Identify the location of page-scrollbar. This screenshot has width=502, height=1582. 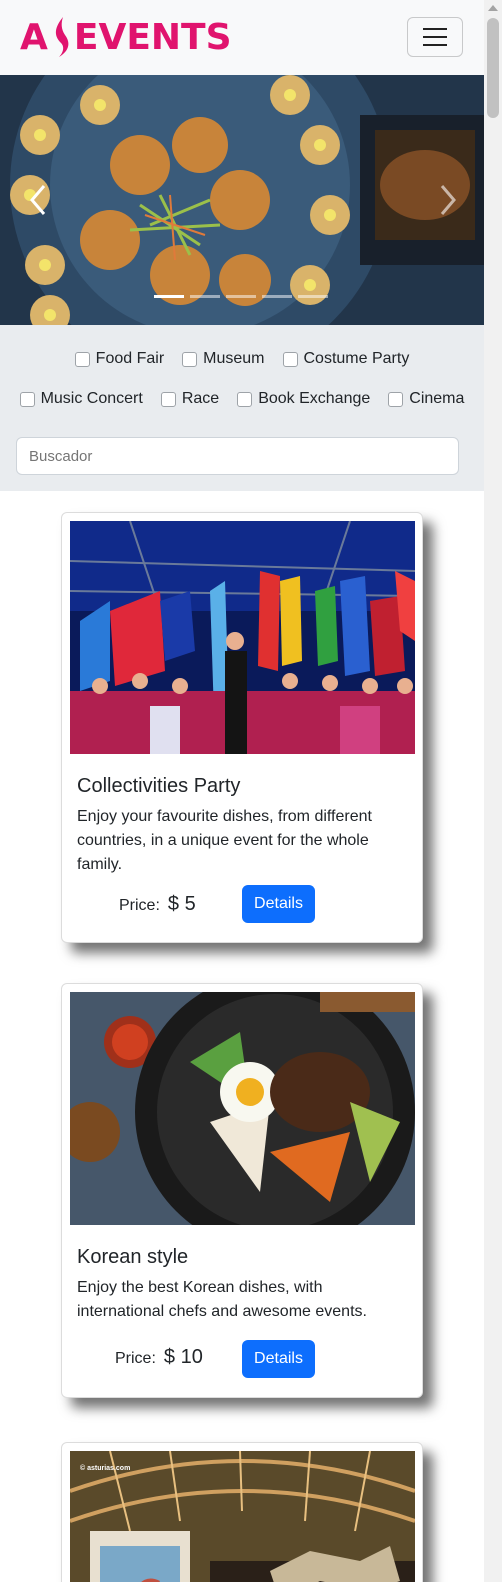
(493, 791).